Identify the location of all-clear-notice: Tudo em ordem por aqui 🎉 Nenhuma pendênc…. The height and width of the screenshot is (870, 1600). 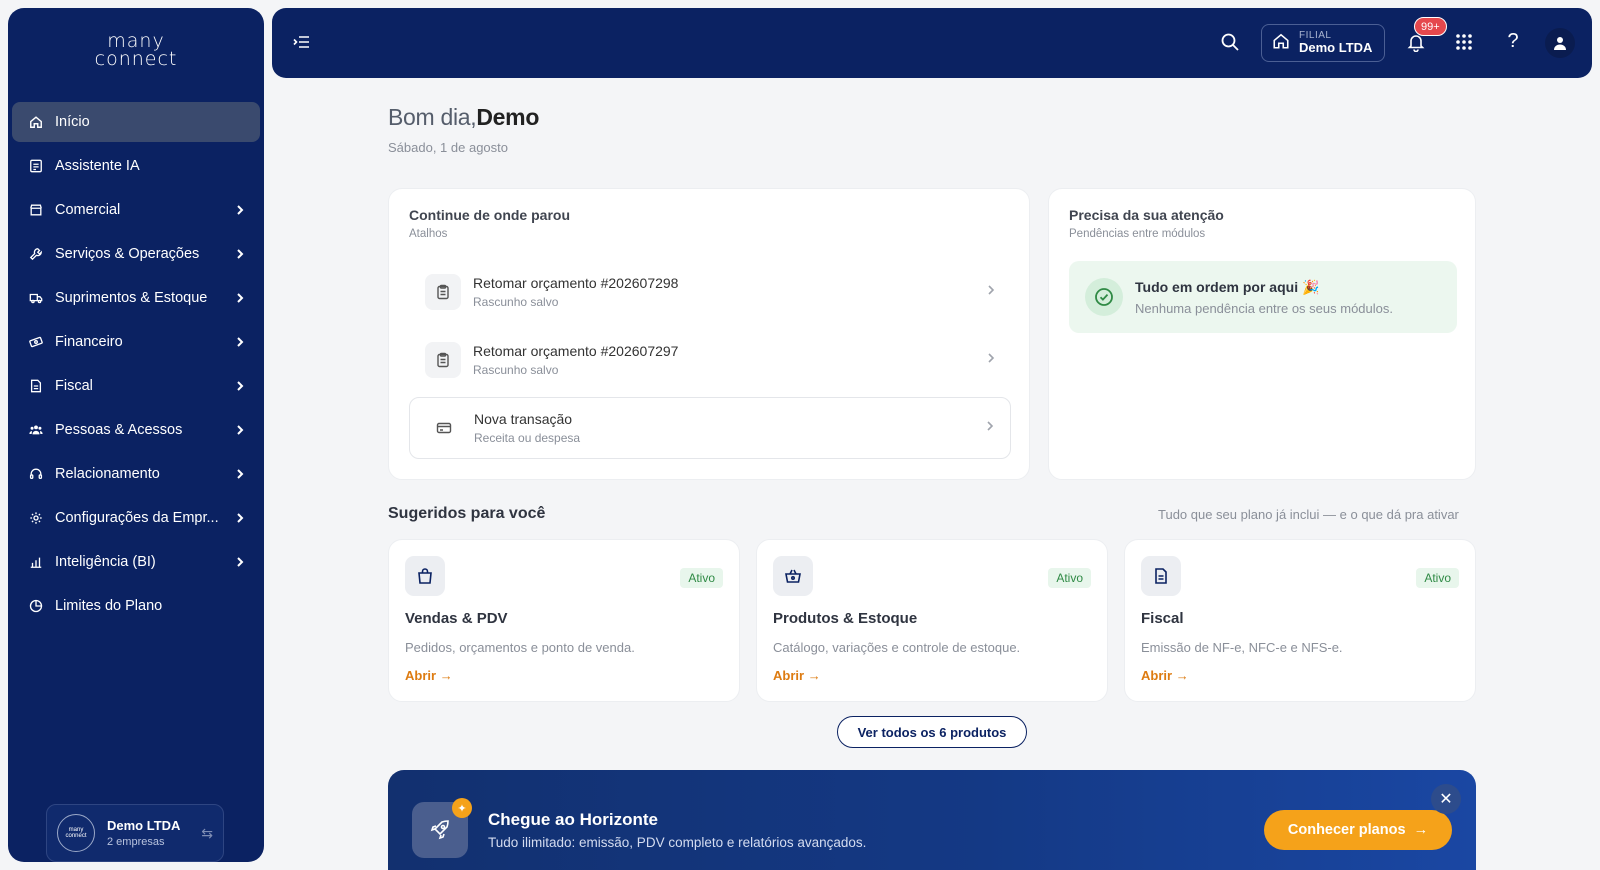
(1263, 297).